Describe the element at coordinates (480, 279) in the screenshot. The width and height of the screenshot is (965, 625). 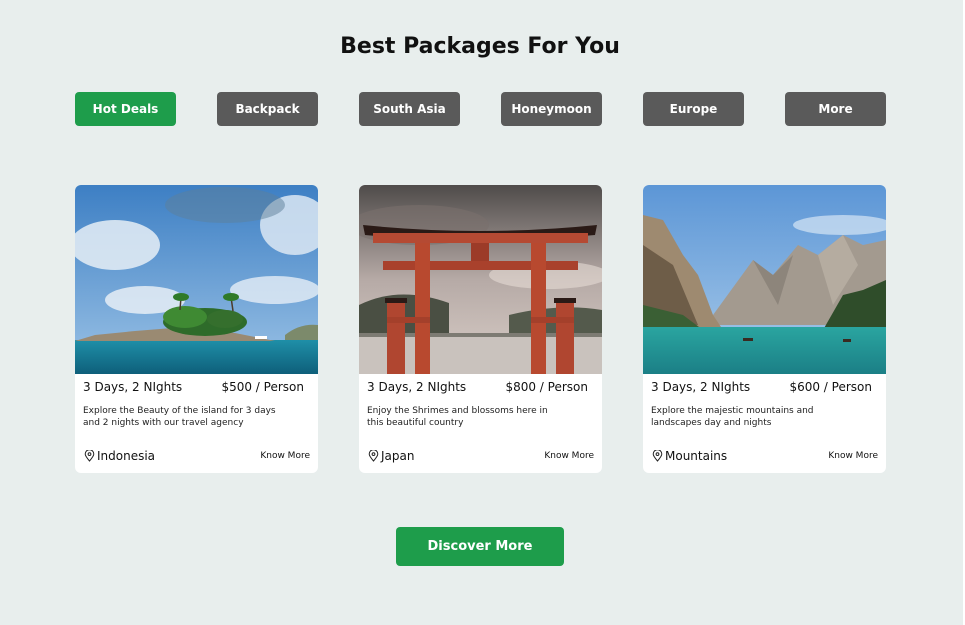
I see `torii-gate-photo` at that location.